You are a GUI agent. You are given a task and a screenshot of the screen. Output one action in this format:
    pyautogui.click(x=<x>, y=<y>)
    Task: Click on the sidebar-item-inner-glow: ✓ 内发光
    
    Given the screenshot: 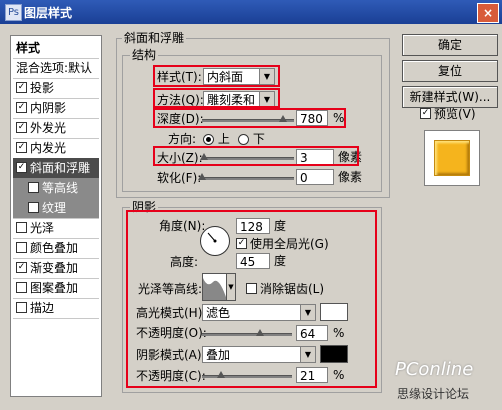 What is the action you would take?
    pyautogui.click(x=56, y=148)
    